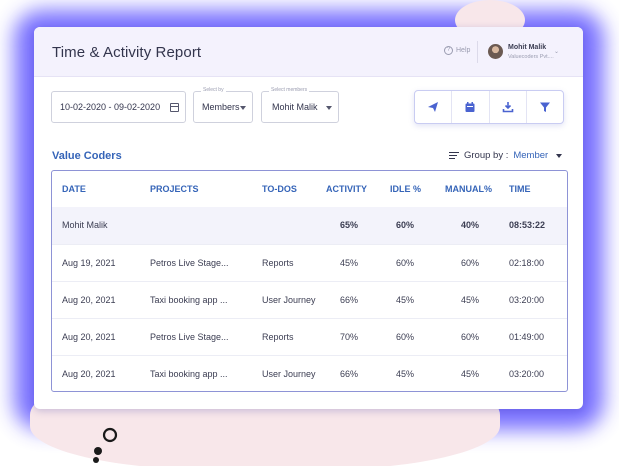 Image resolution: width=619 pixels, height=466 pixels. I want to click on help-label: Help, so click(463, 50).